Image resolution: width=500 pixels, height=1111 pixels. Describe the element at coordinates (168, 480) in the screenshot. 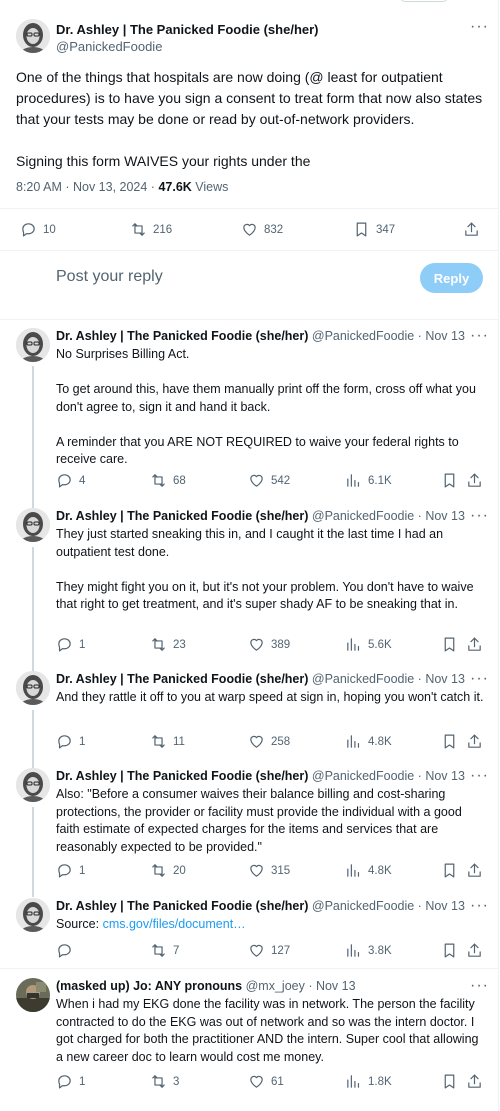

I see `repost-action: 68` at that location.